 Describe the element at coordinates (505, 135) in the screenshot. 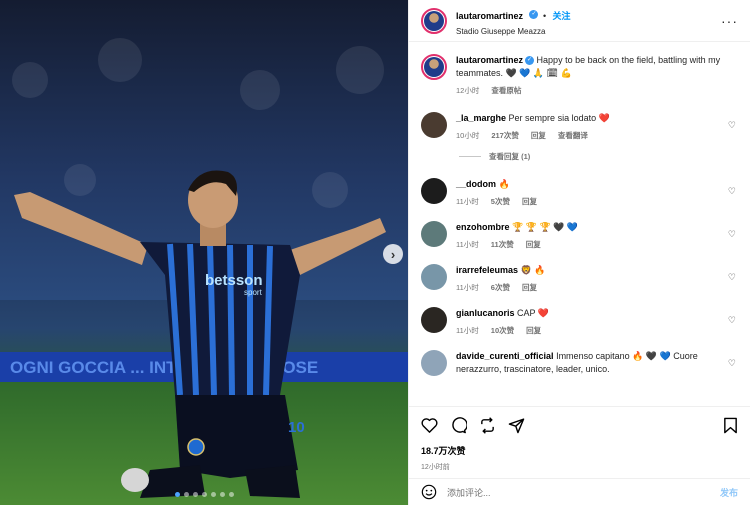

I see `comment-likes: 217次赞` at that location.